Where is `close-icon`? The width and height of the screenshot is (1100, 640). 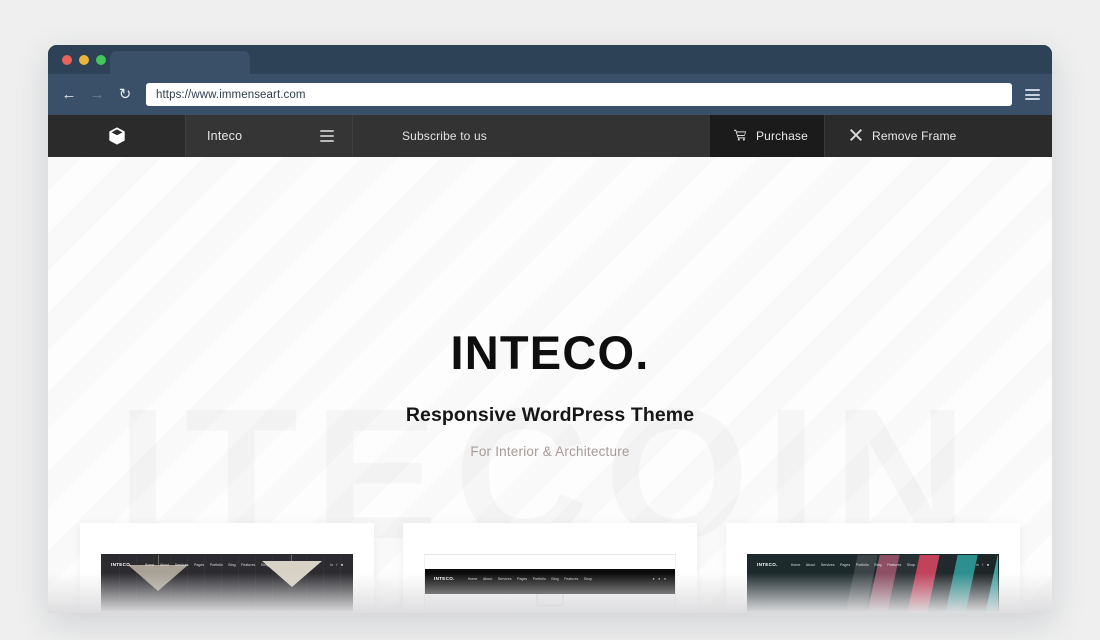
close-icon is located at coordinates (856, 136).